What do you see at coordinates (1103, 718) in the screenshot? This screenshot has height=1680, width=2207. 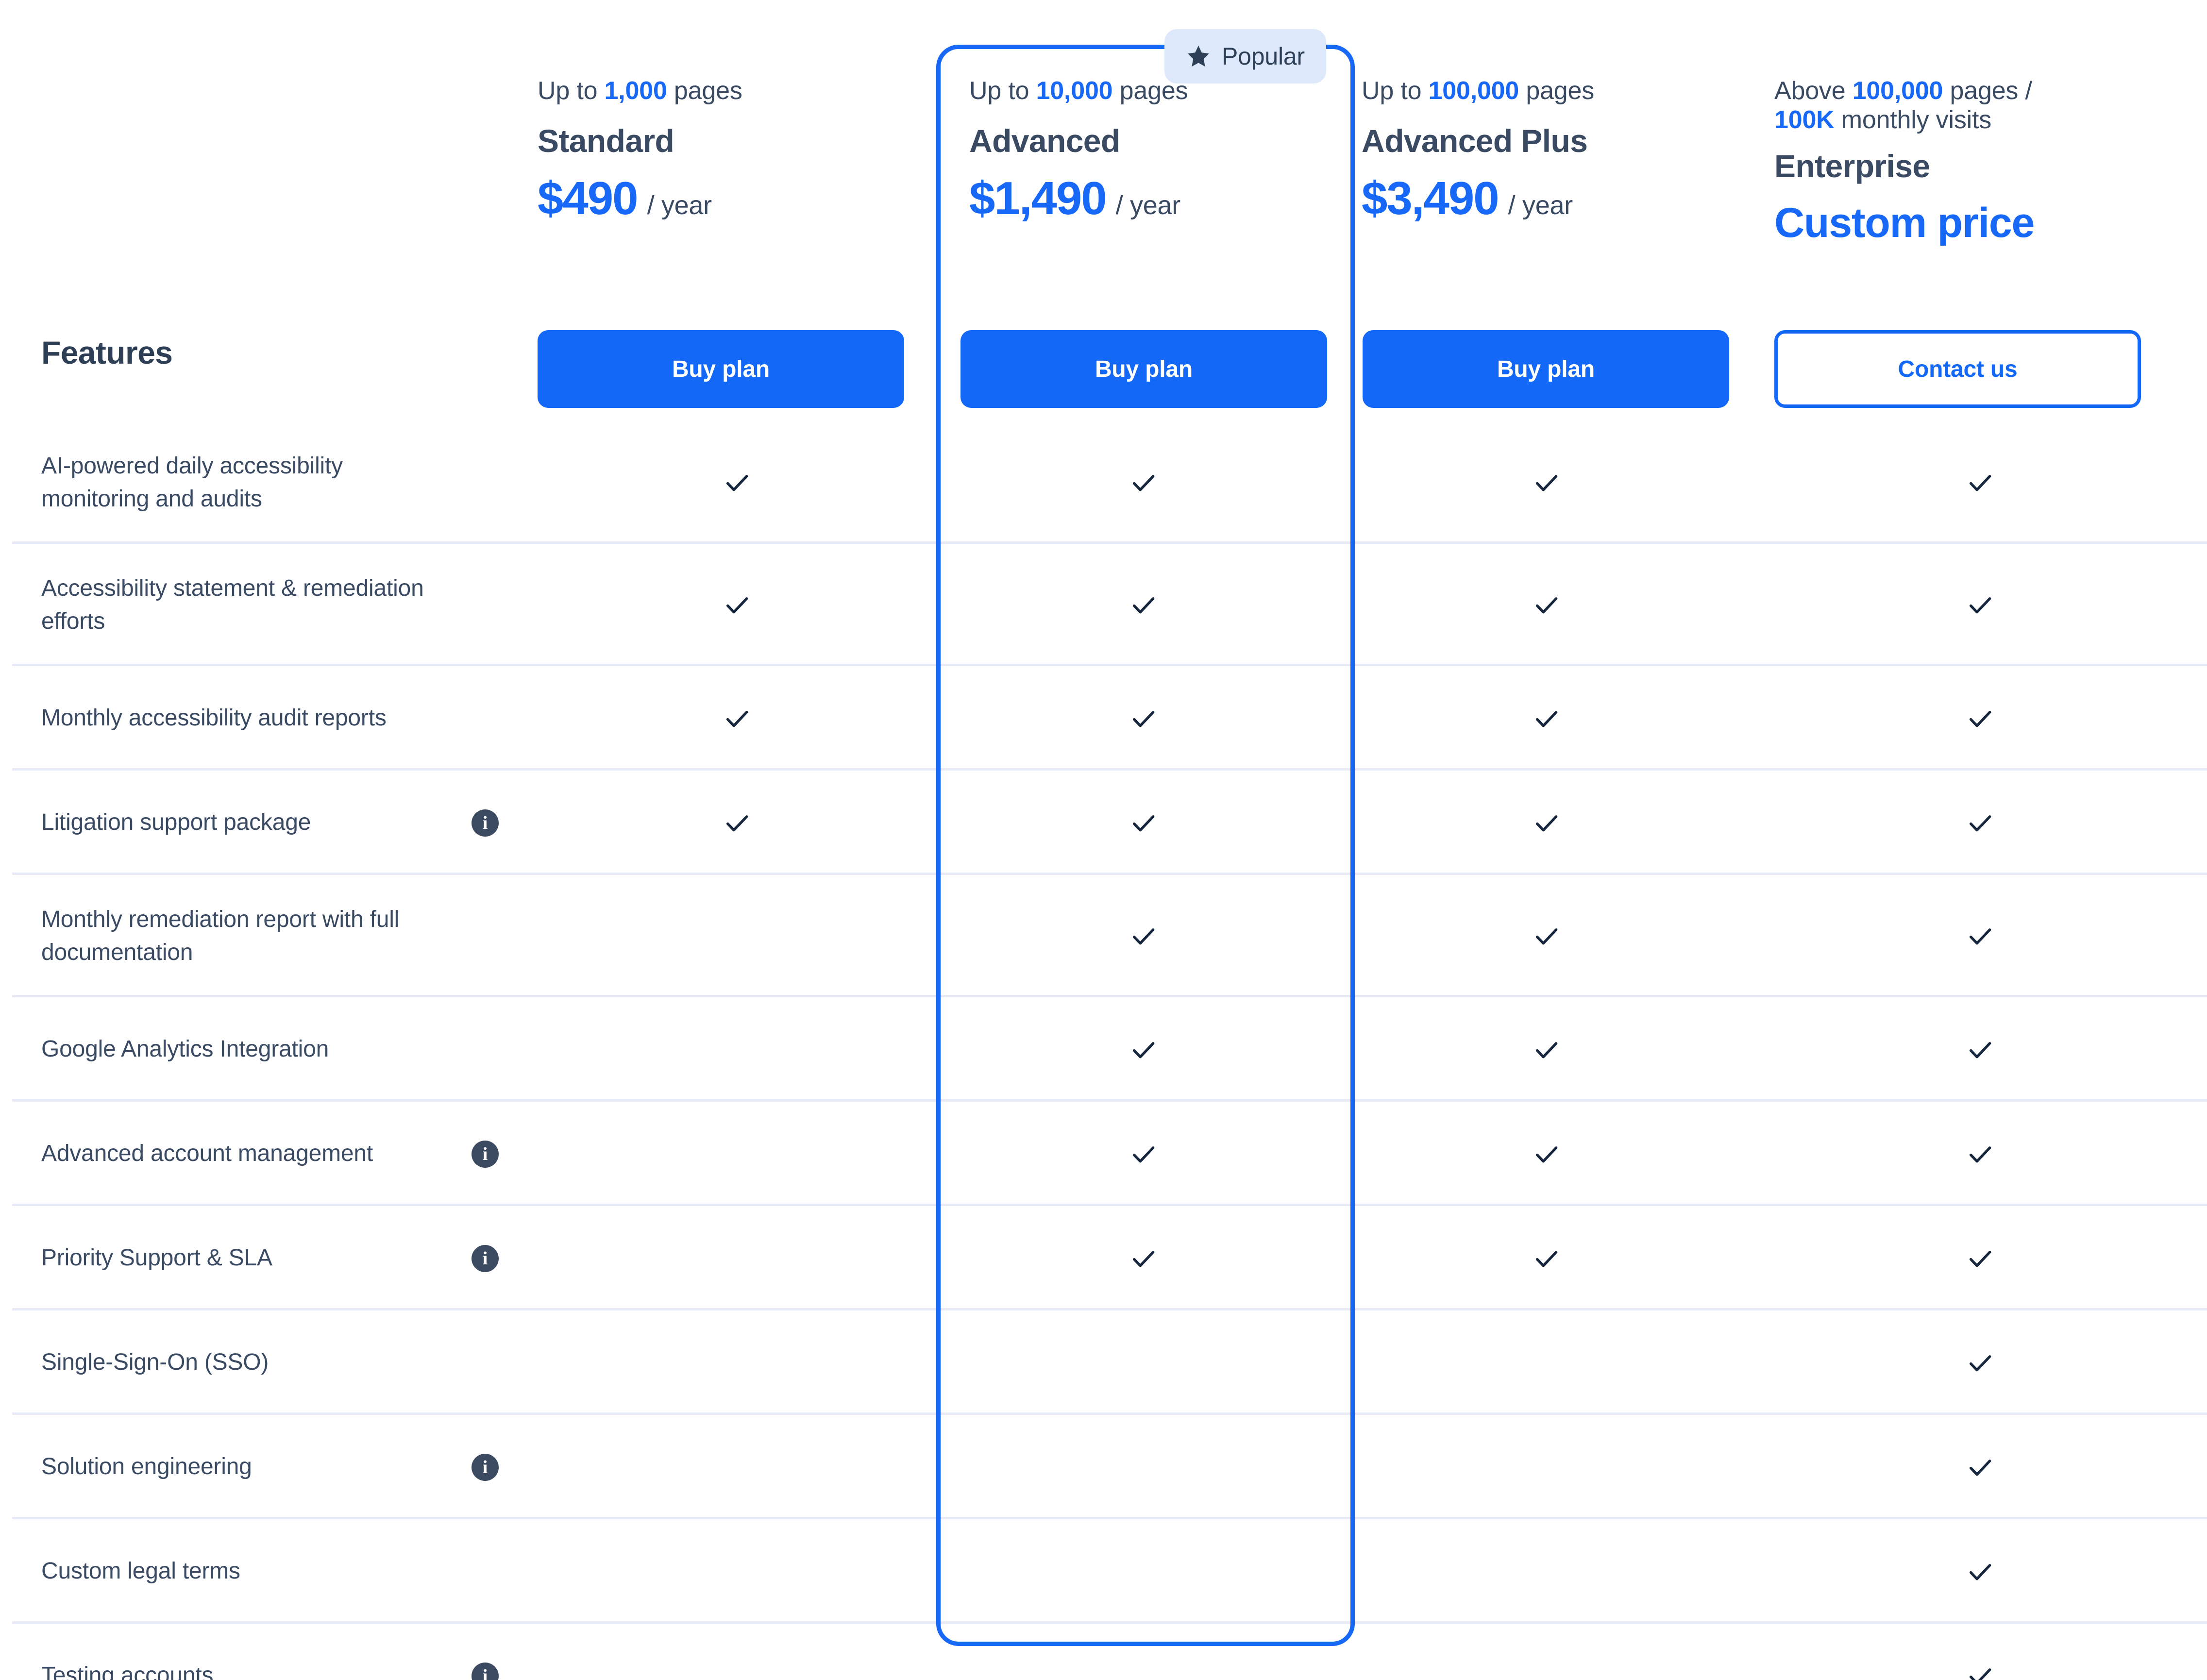 I see `feature-row: Monthly accessibility audit reports` at bounding box center [1103, 718].